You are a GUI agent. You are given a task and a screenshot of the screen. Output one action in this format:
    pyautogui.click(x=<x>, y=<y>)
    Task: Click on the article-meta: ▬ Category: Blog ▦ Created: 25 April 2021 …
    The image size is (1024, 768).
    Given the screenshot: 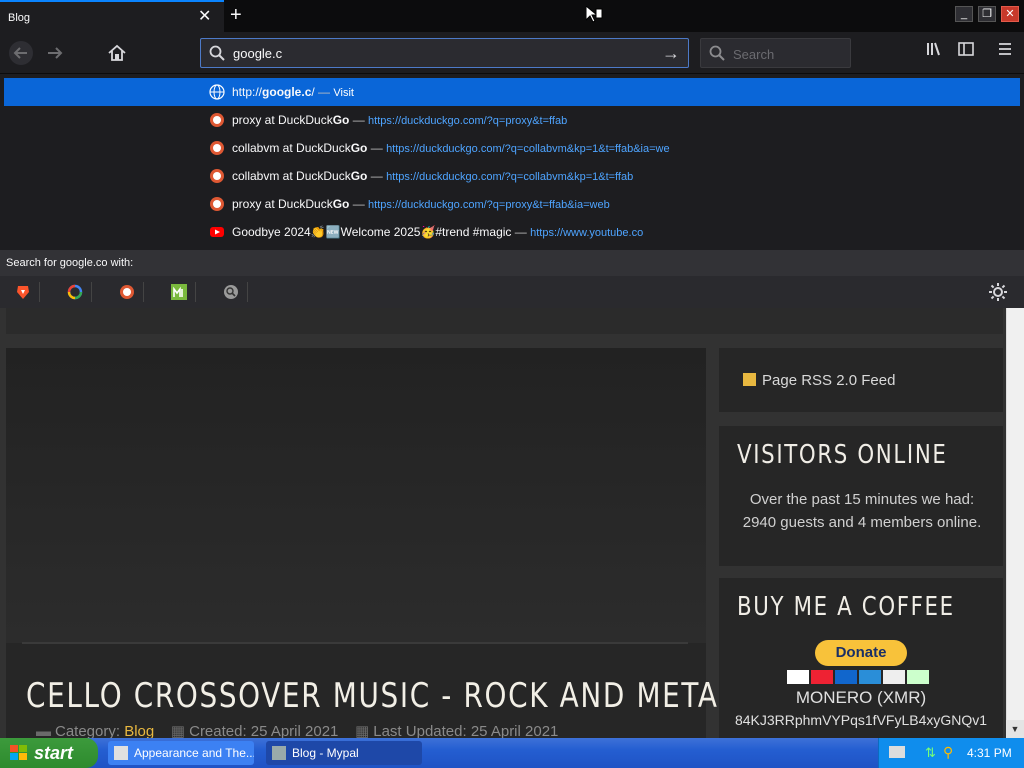 What is the action you would take?
    pyautogui.click(x=297, y=730)
    